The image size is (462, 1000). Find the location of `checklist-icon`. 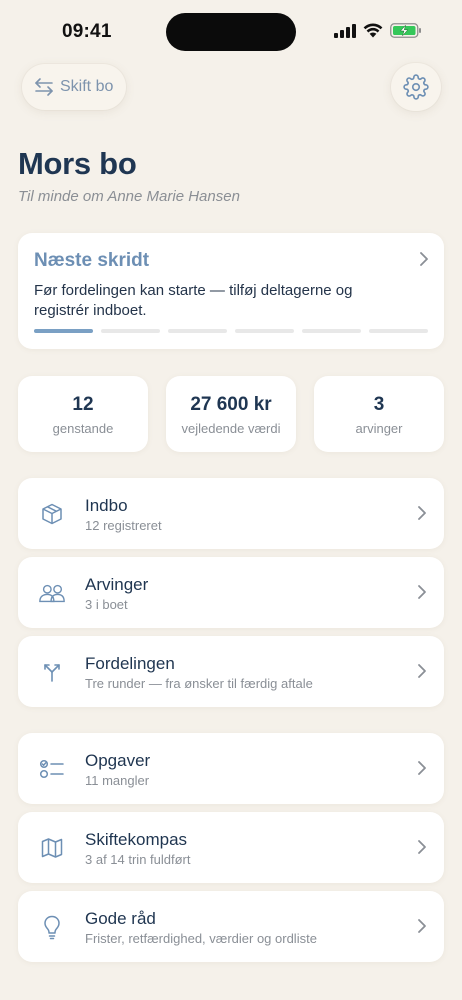

checklist-icon is located at coordinates (52, 769).